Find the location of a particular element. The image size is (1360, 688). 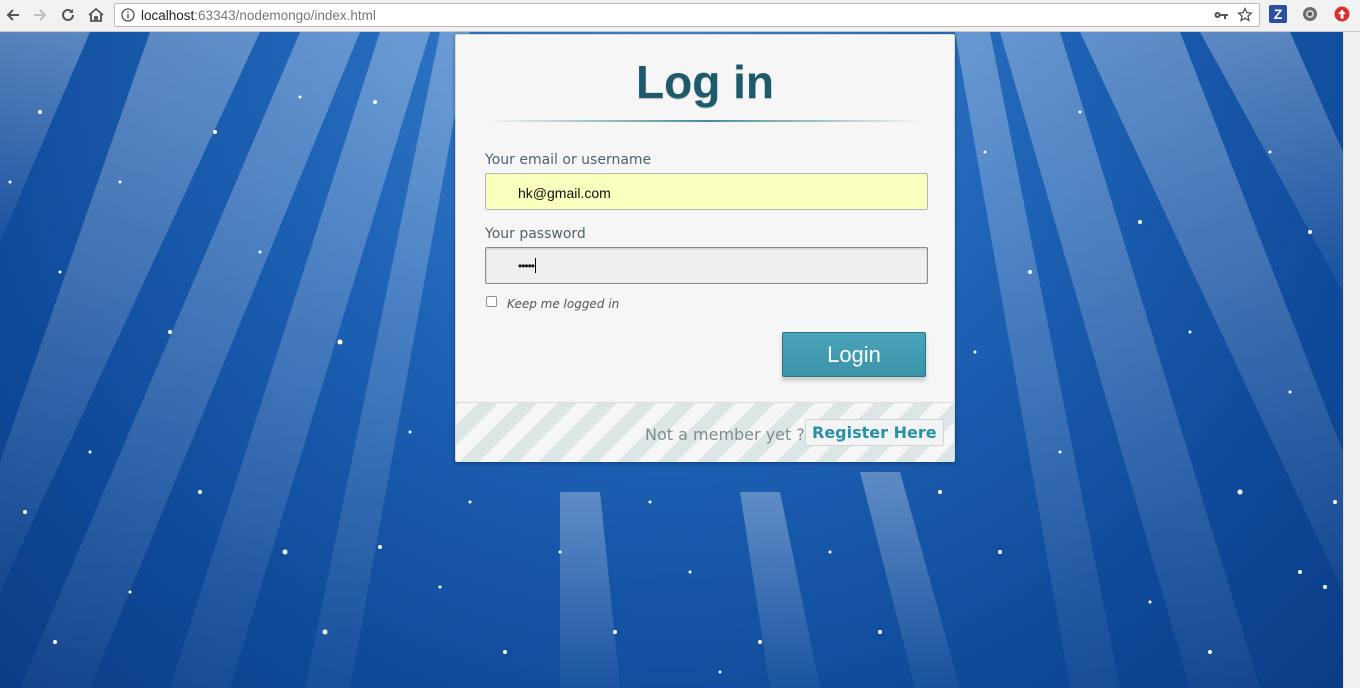

zotero-icon: Z is located at coordinates (1278, 14).